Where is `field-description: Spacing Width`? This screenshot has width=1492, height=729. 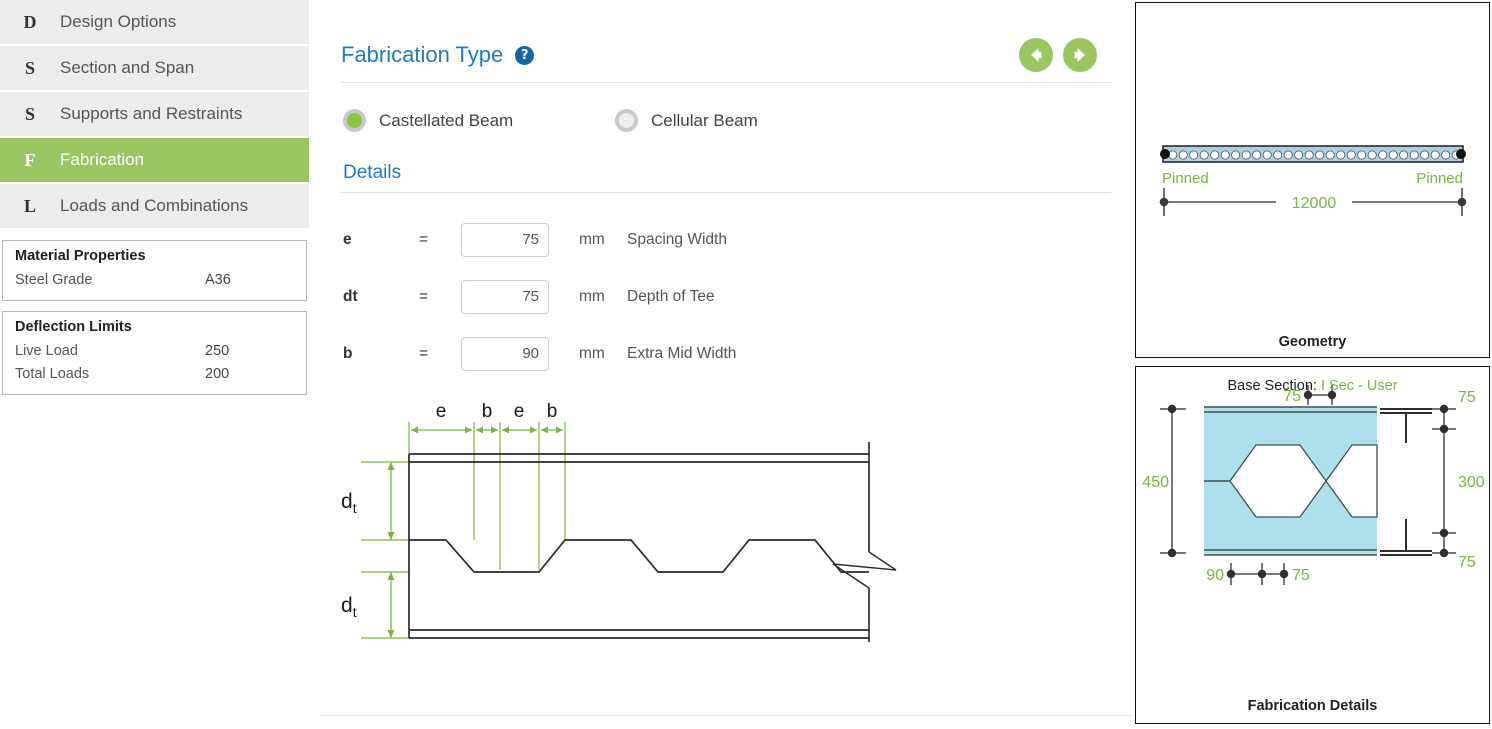 field-description: Spacing Width is located at coordinates (677, 239).